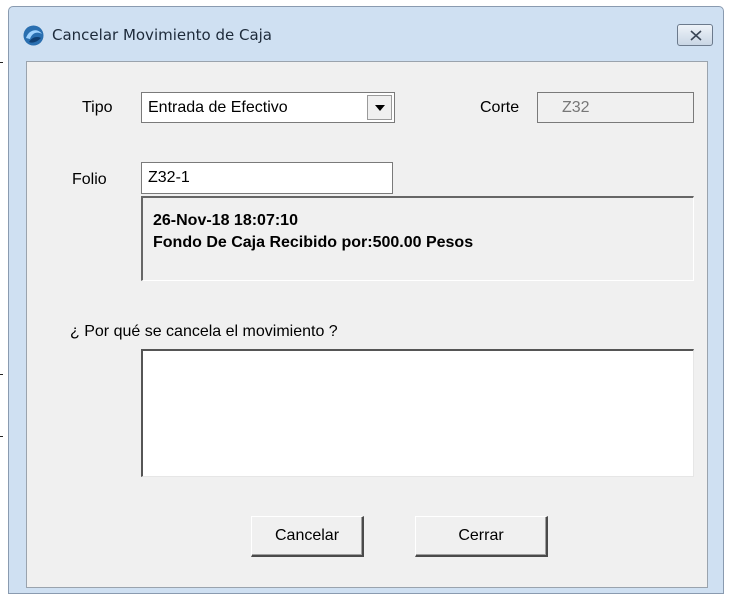 This screenshot has width=732, height=603. I want to click on cerrar-button: Cerrar, so click(481, 536).